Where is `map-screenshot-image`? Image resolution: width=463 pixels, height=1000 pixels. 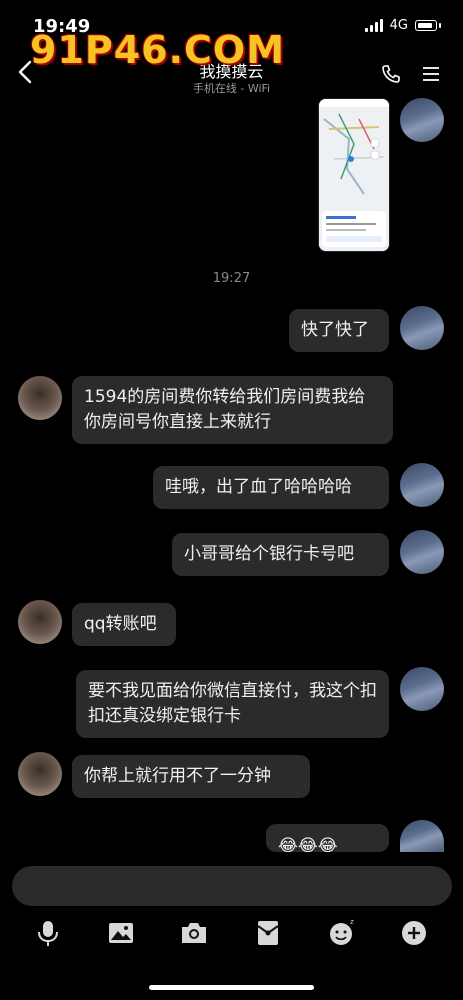 map-screenshot-image is located at coordinates (354, 175).